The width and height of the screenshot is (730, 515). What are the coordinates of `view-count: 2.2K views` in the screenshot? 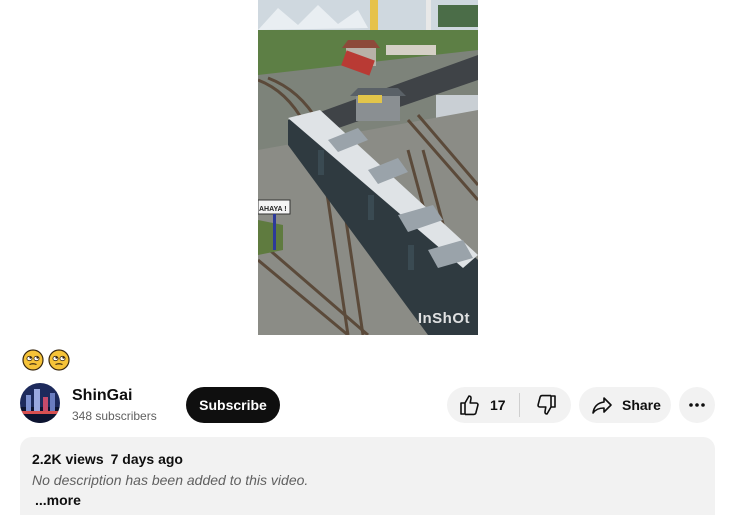 It's located at (68, 459).